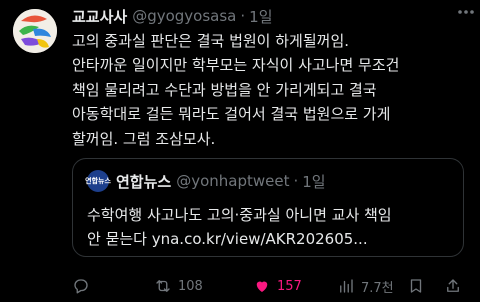 The width and height of the screenshot is (480, 302). I want to click on retweet-button: 108, so click(178, 286).